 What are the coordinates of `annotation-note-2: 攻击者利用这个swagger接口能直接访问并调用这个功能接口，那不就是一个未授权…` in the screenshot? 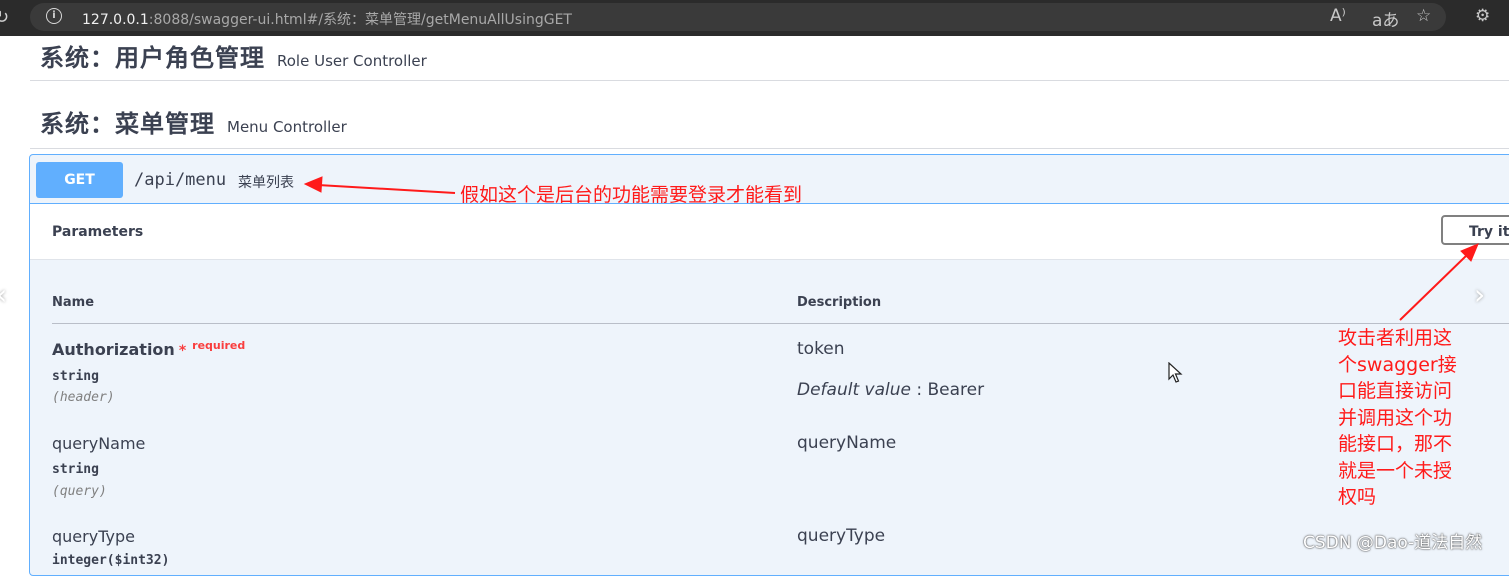 It's located at (1397, 417).